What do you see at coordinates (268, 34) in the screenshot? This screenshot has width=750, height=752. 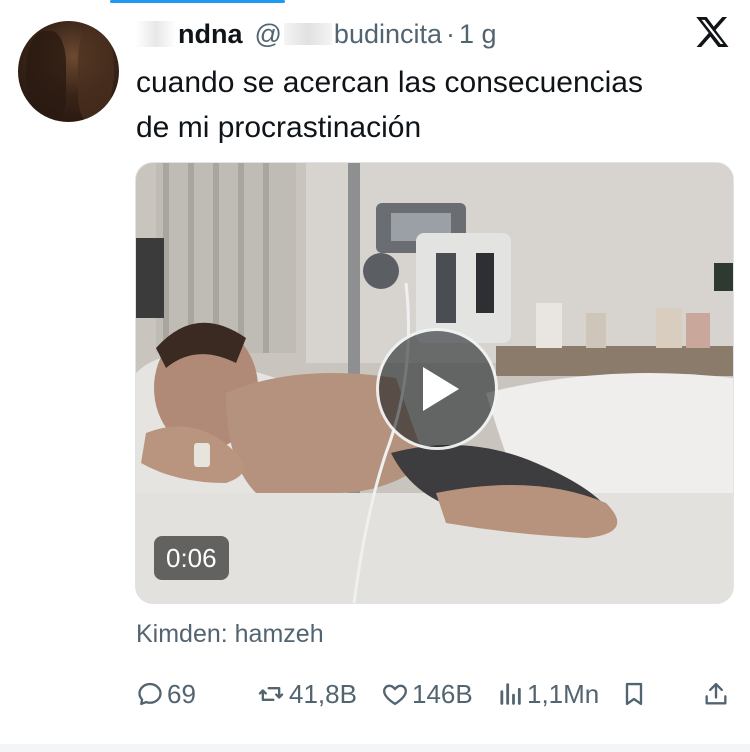 I see `handle-prefix: @` at bounding box center [268, 34].